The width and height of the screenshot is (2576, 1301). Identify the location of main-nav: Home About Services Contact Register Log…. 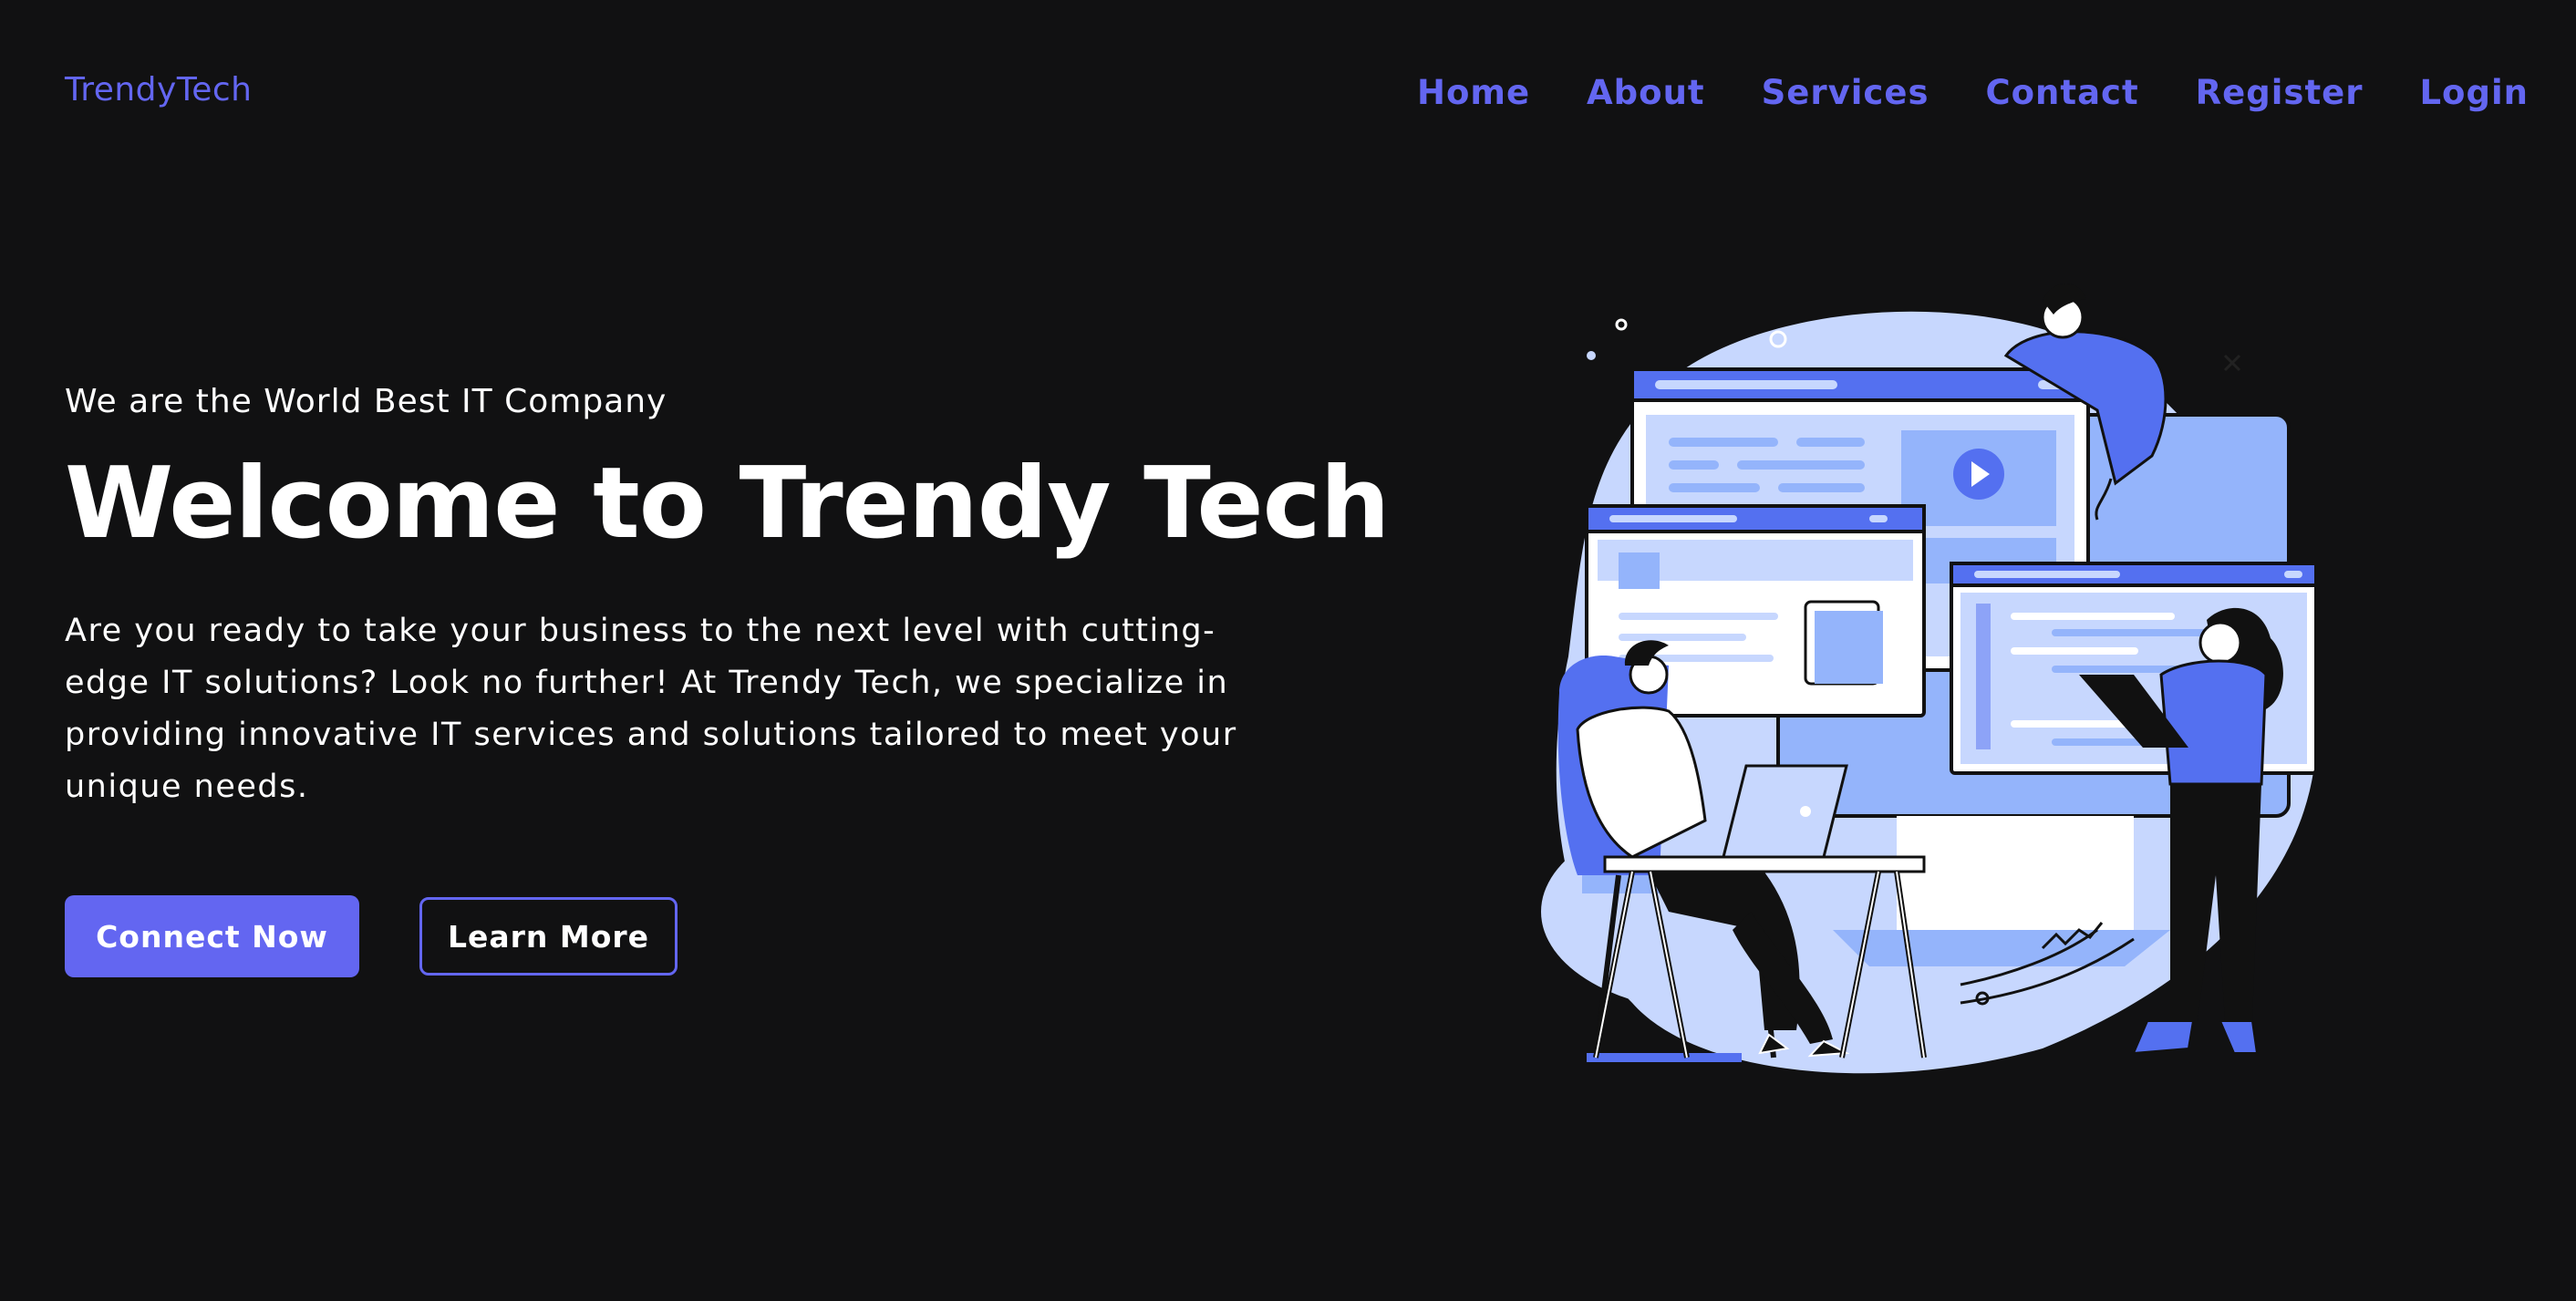
(1973, 92).